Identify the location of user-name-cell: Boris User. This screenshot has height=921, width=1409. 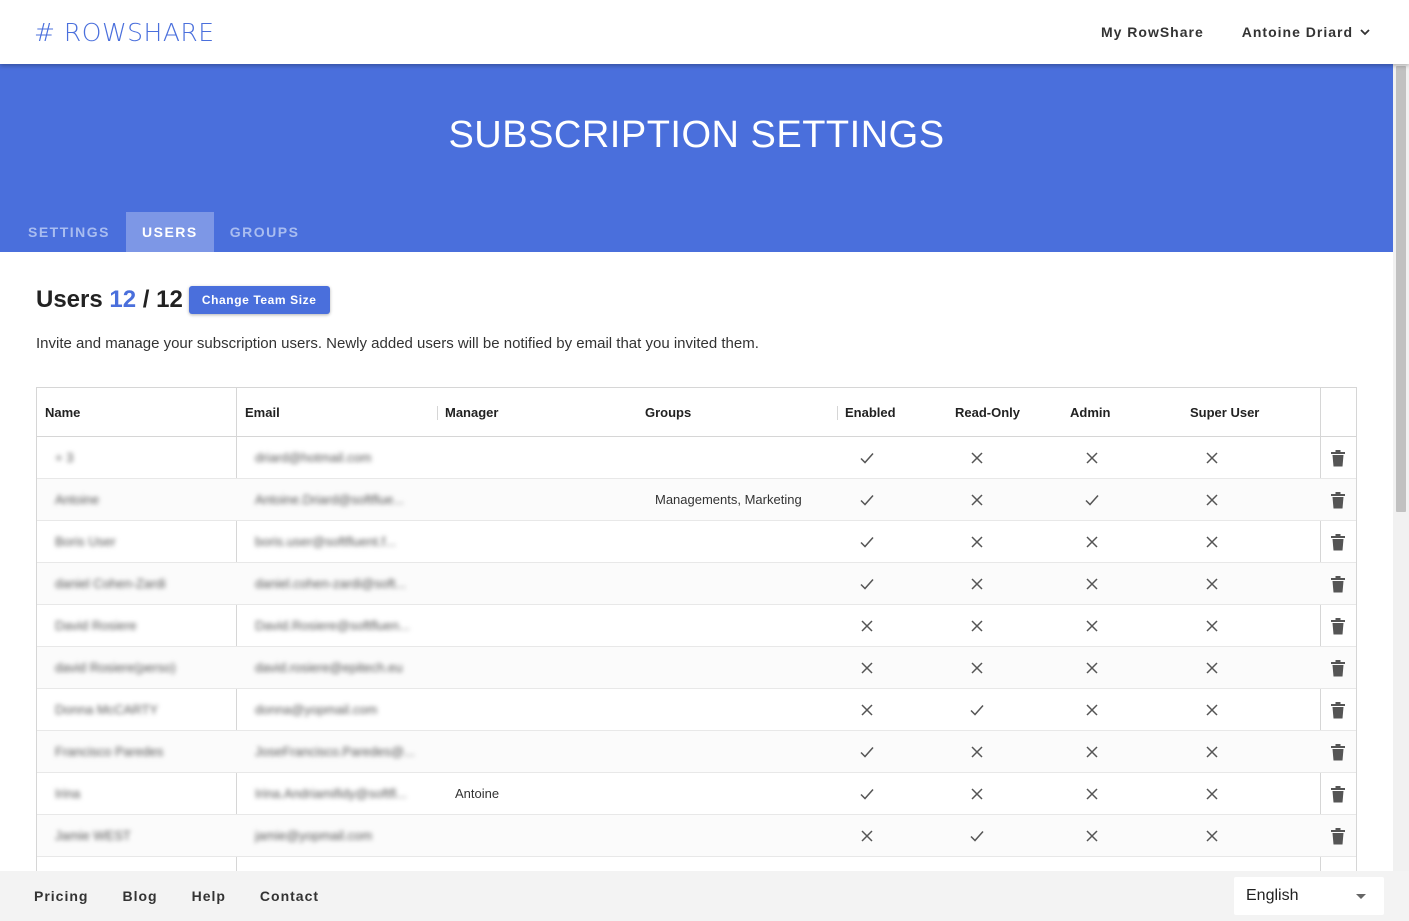
(145, 542).